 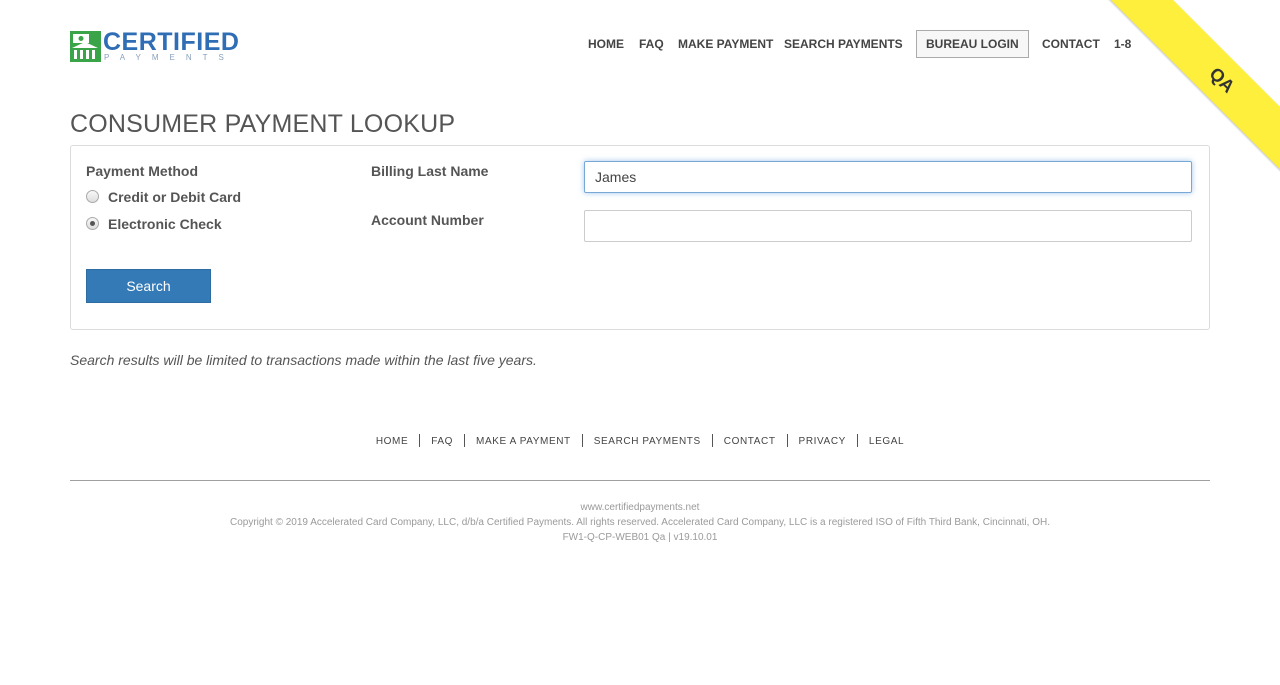 What do you see at coordinates (392, 441) in the screenshot?
I see `footer-link-home: HOME` at bounding box center [392, 441].